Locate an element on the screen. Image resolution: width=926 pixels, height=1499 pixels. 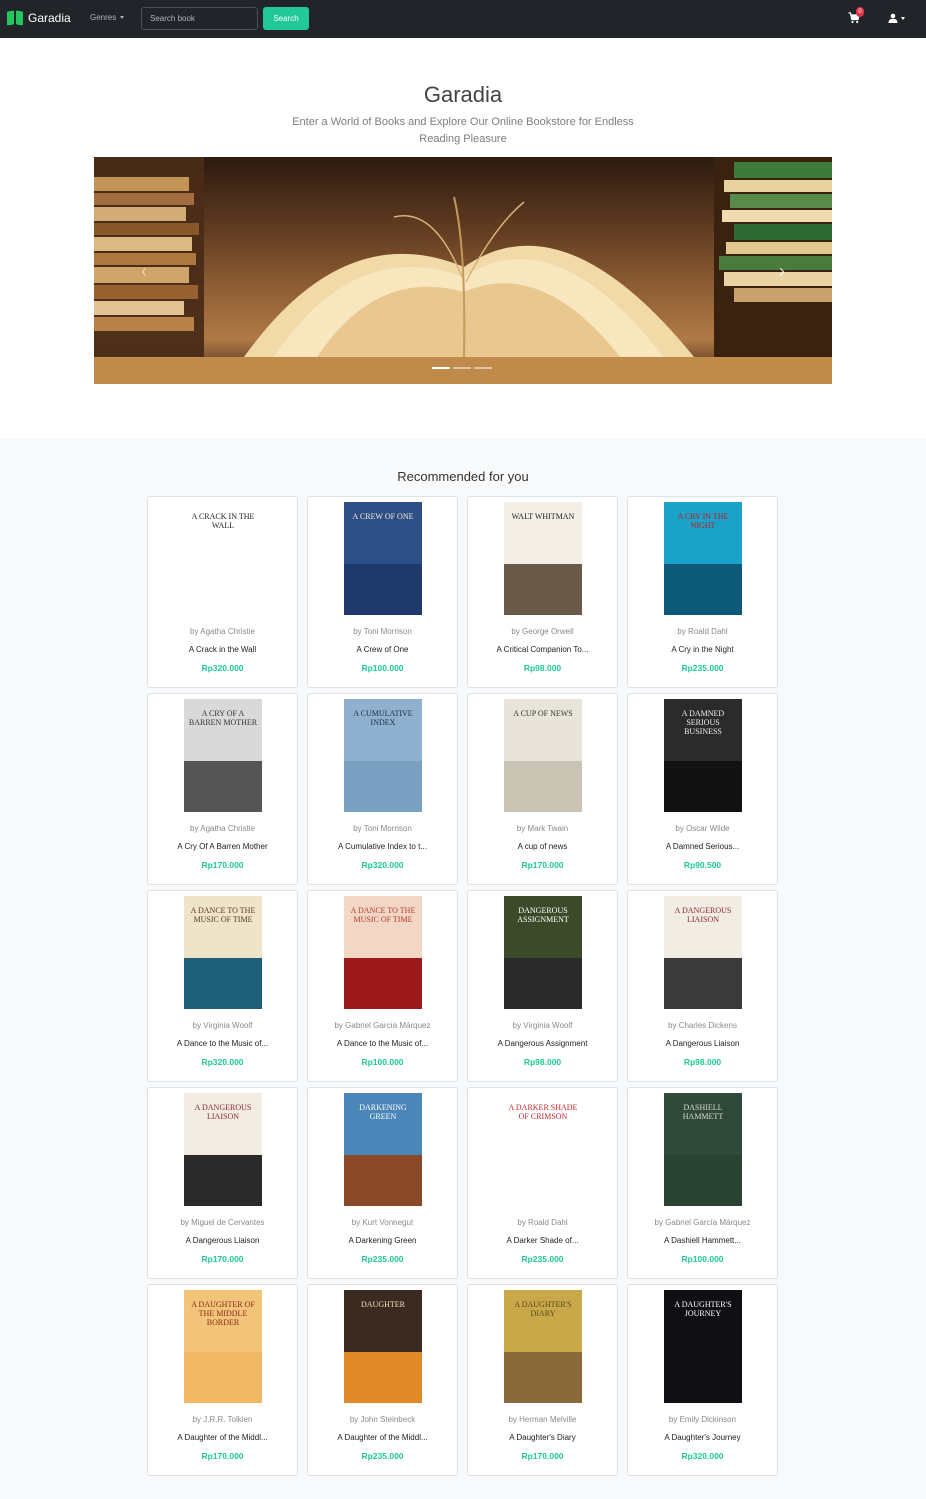
book-cover-image: A Cry in the Night is located at coordinates (703, 558).